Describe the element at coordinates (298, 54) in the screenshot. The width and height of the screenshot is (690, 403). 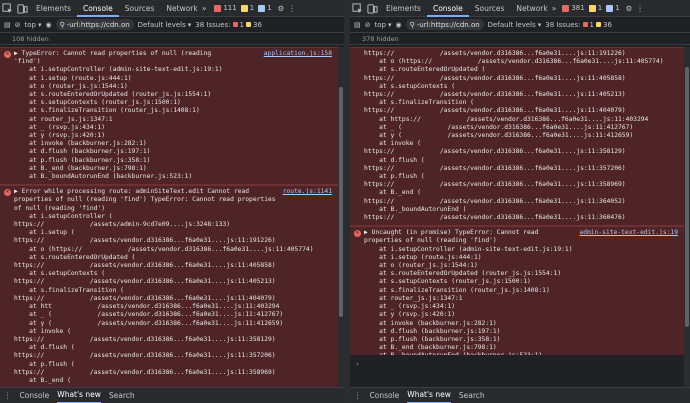
I see `source-link: application.js:158` at that location.